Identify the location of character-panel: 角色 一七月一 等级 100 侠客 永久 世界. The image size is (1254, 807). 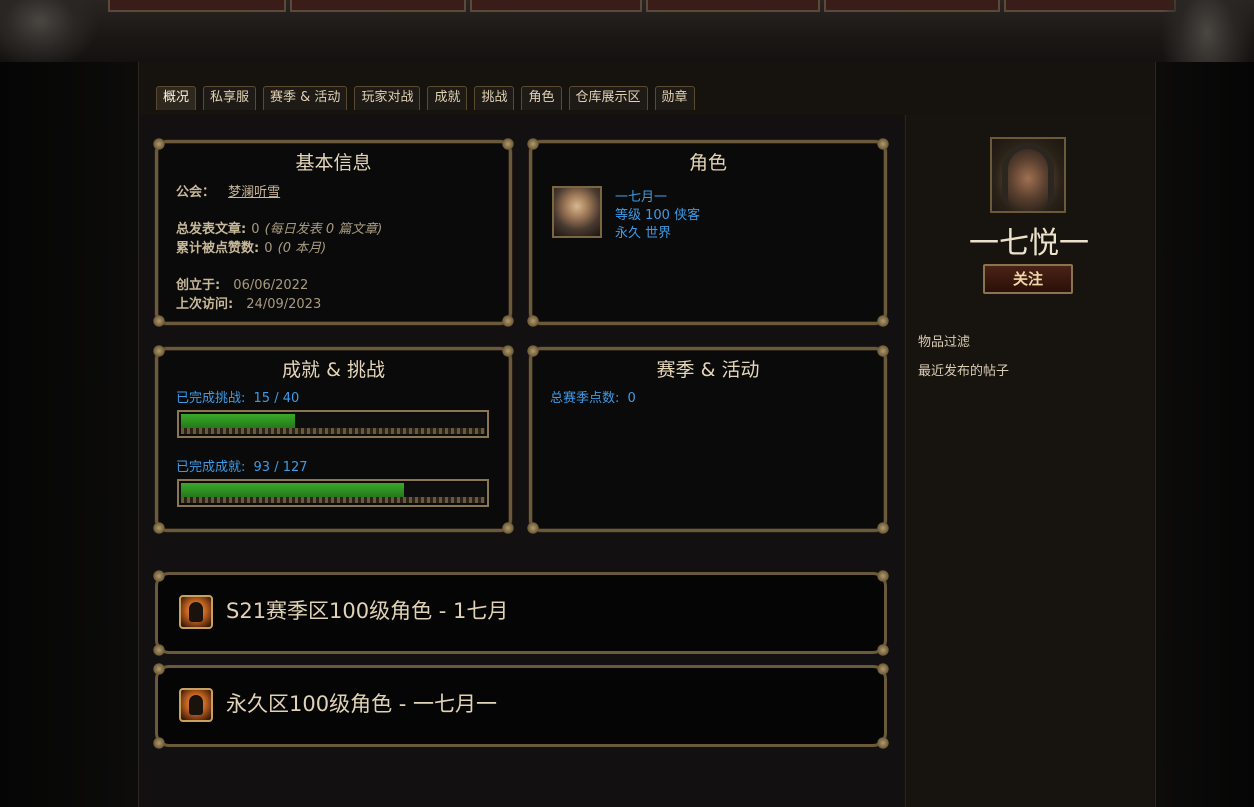
(708, 232).